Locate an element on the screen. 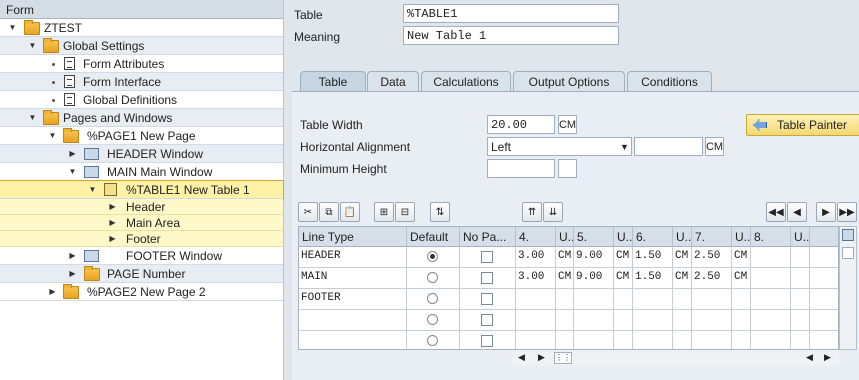 This screenshot has height=380, width=859. tree-node-page-number: ▶ PAGE Number is located at coordinates (141, 274).